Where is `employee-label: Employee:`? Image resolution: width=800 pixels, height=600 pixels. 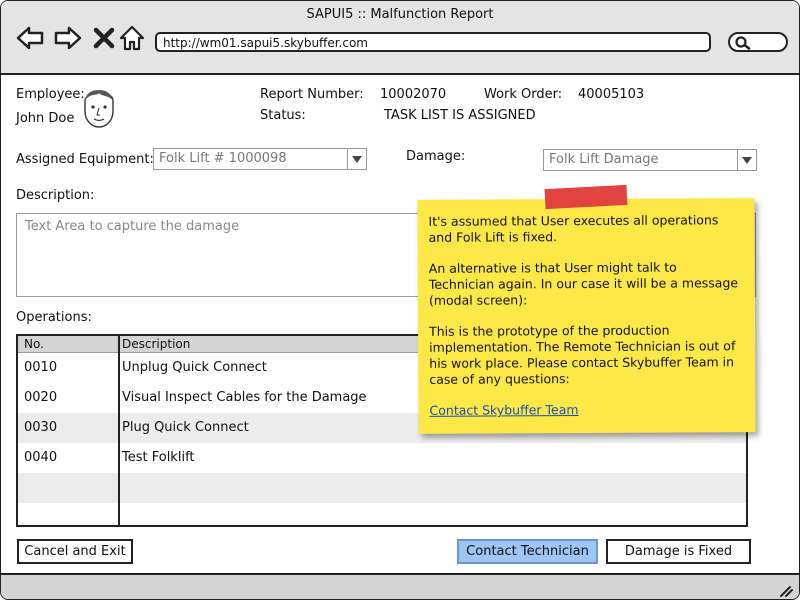
employee-label: Employee: is located at coordinates (50, 94).